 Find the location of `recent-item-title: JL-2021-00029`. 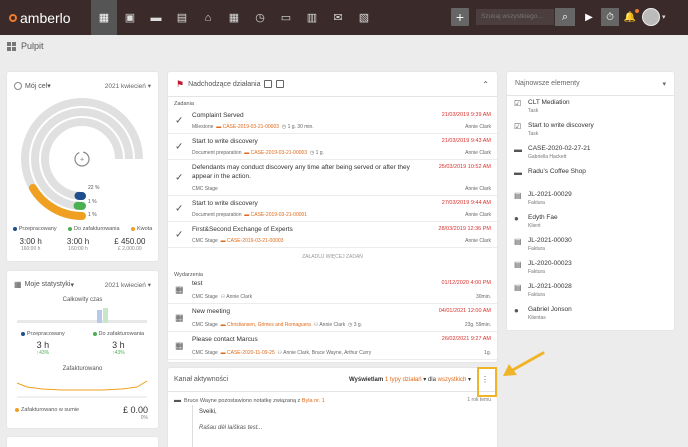

recent-item-title: JL-2021-00029 is located at coordinates (550, 194).